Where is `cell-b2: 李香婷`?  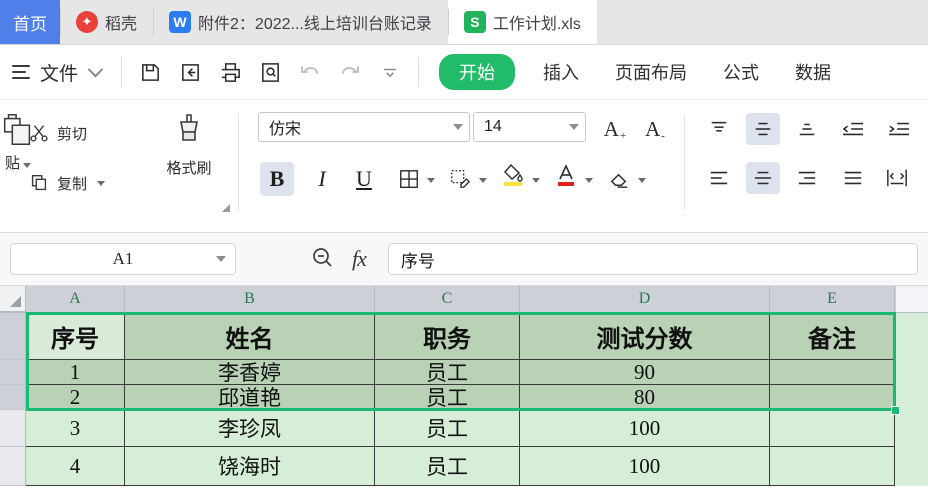 cell-b2: 李香婷 is located at coordinates (250, 372).